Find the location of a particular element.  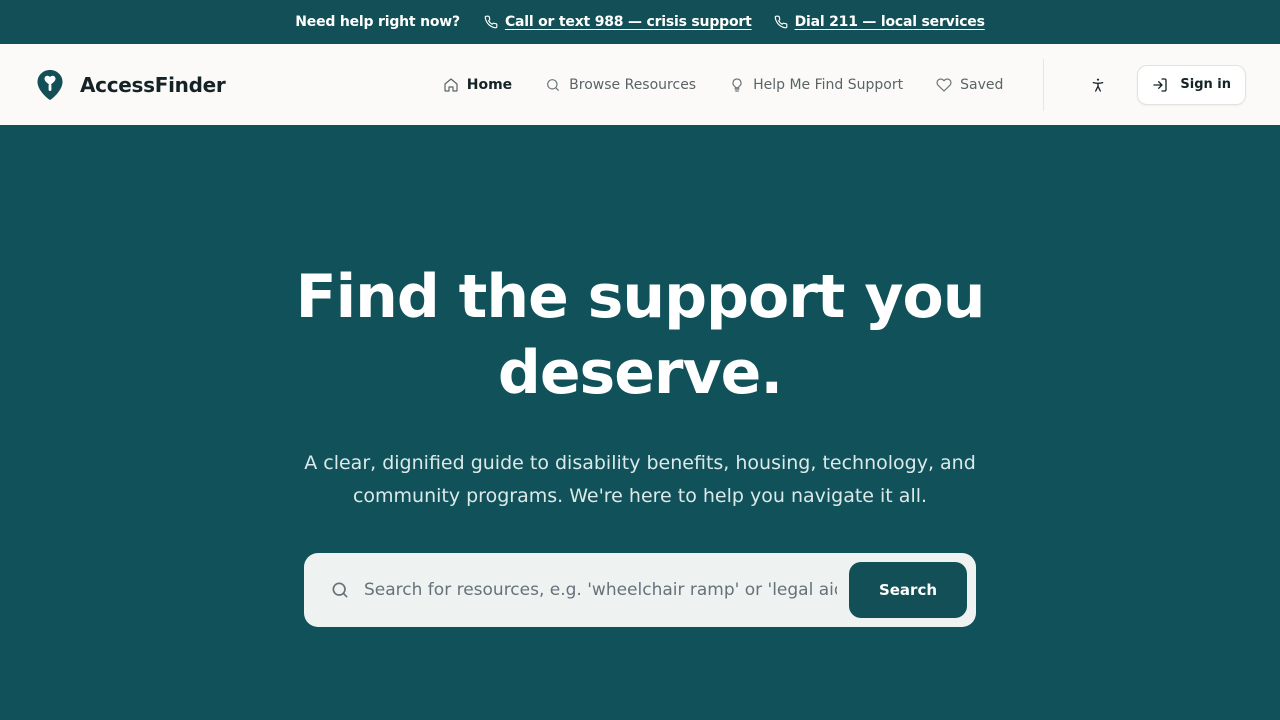

heart-icon is located at coordinates (944, 84).